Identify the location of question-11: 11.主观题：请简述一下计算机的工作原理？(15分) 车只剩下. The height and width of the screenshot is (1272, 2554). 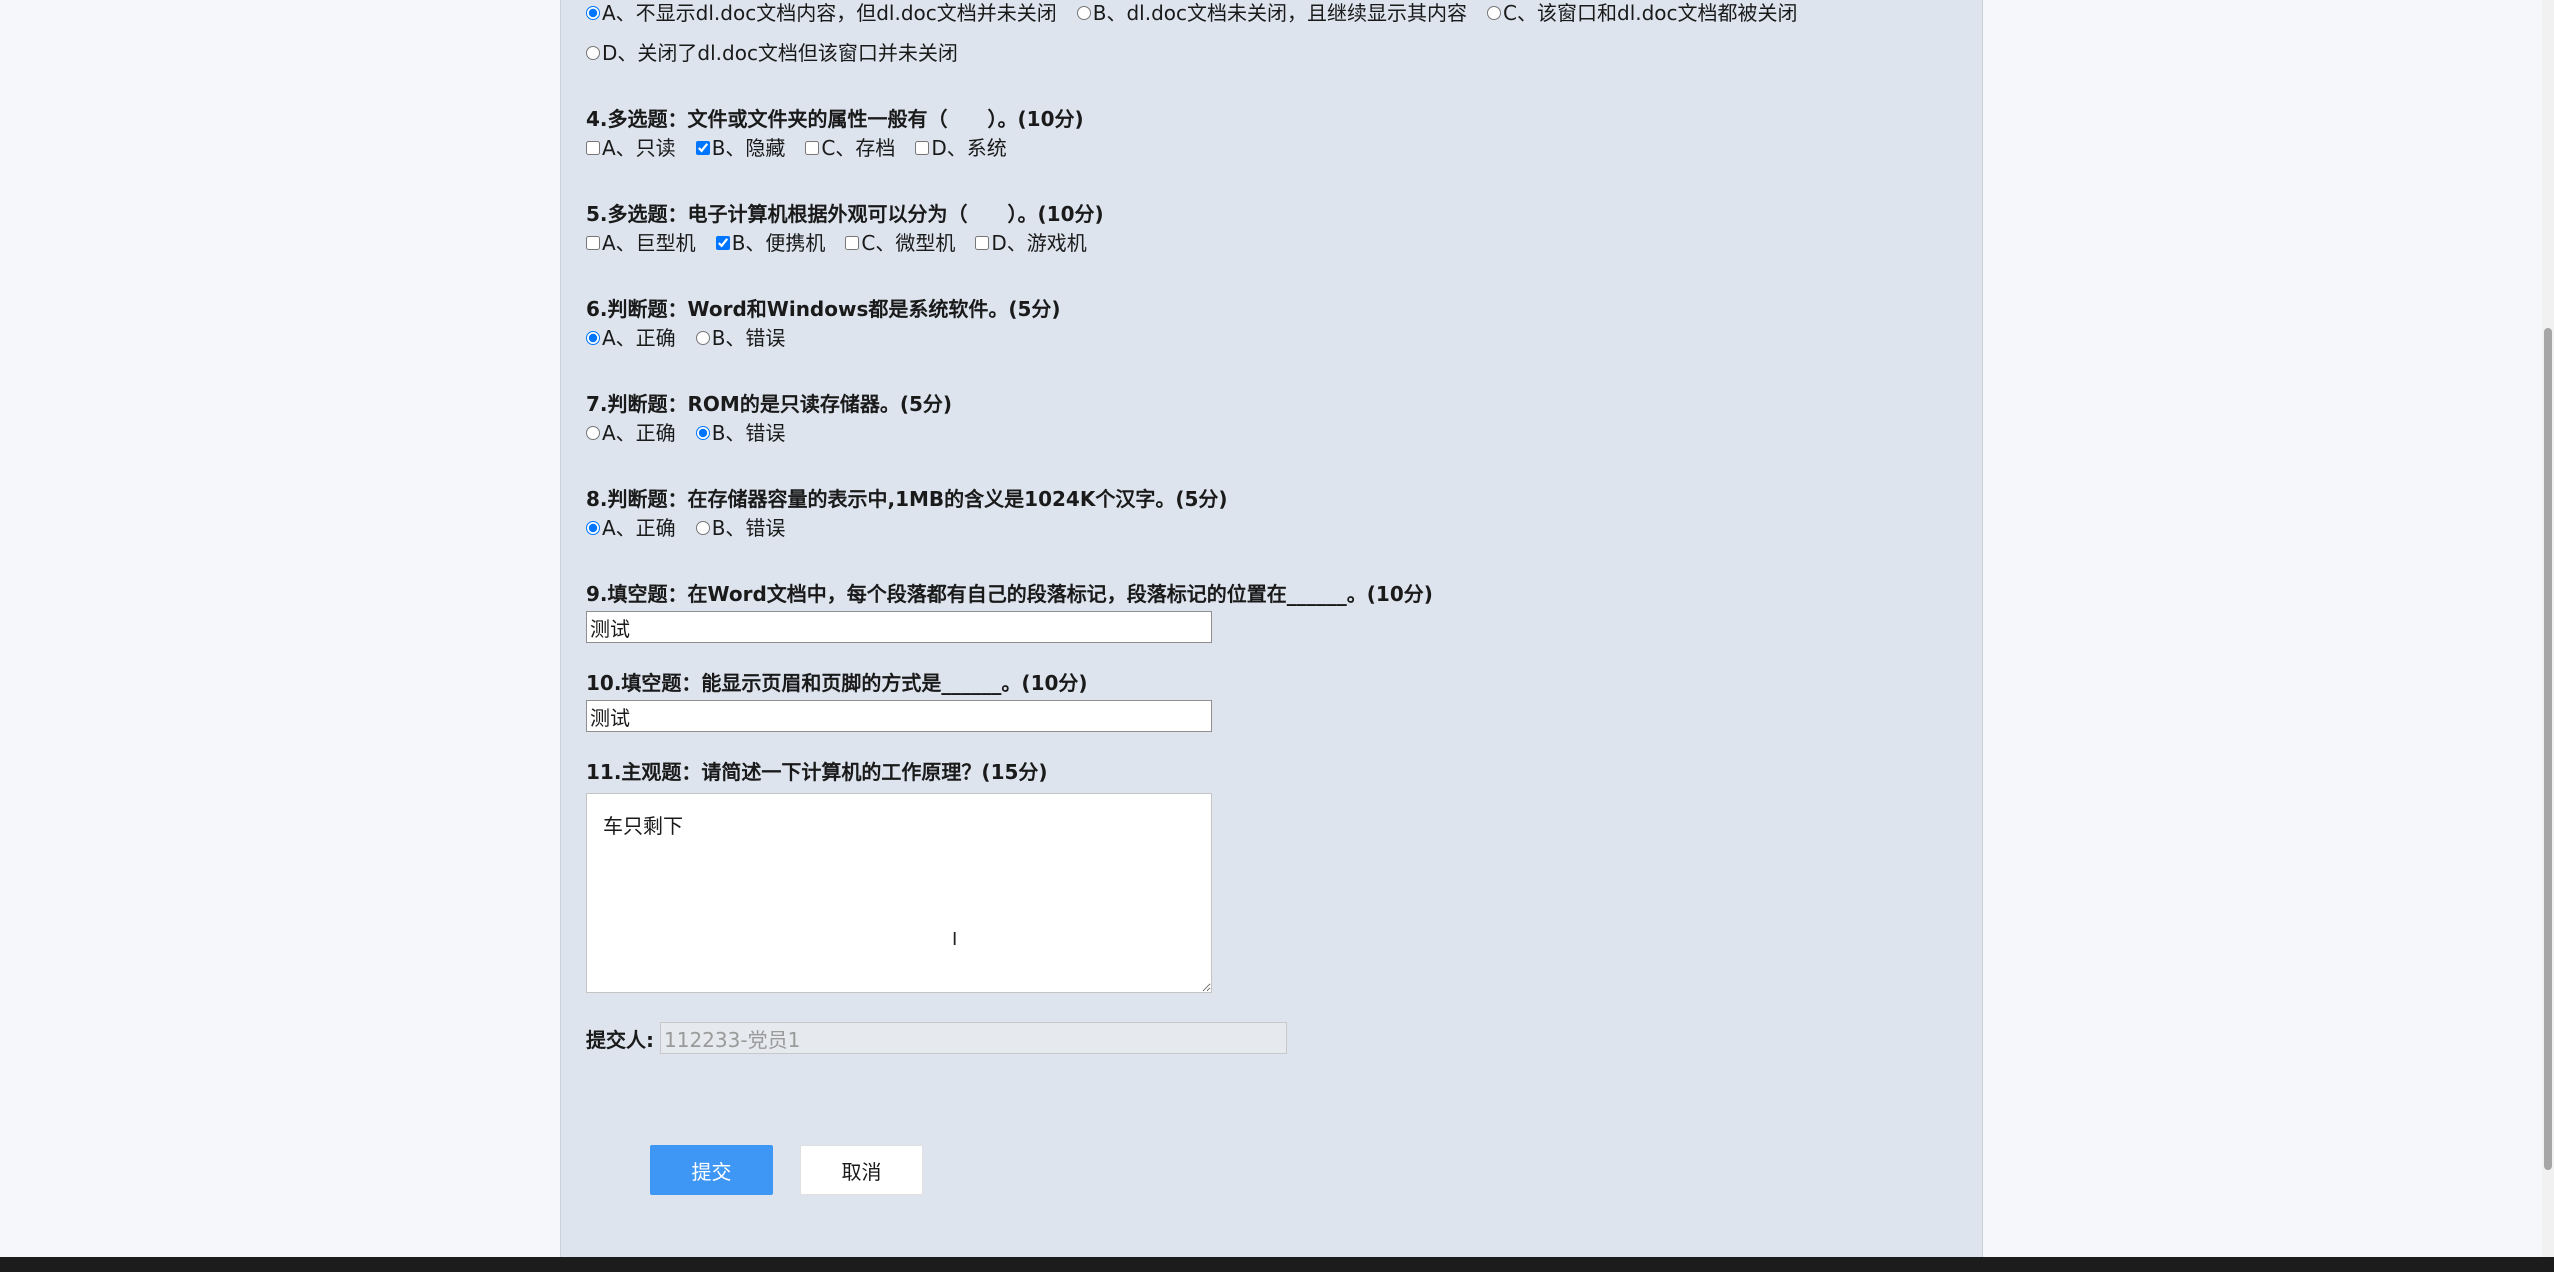
(899, 878).